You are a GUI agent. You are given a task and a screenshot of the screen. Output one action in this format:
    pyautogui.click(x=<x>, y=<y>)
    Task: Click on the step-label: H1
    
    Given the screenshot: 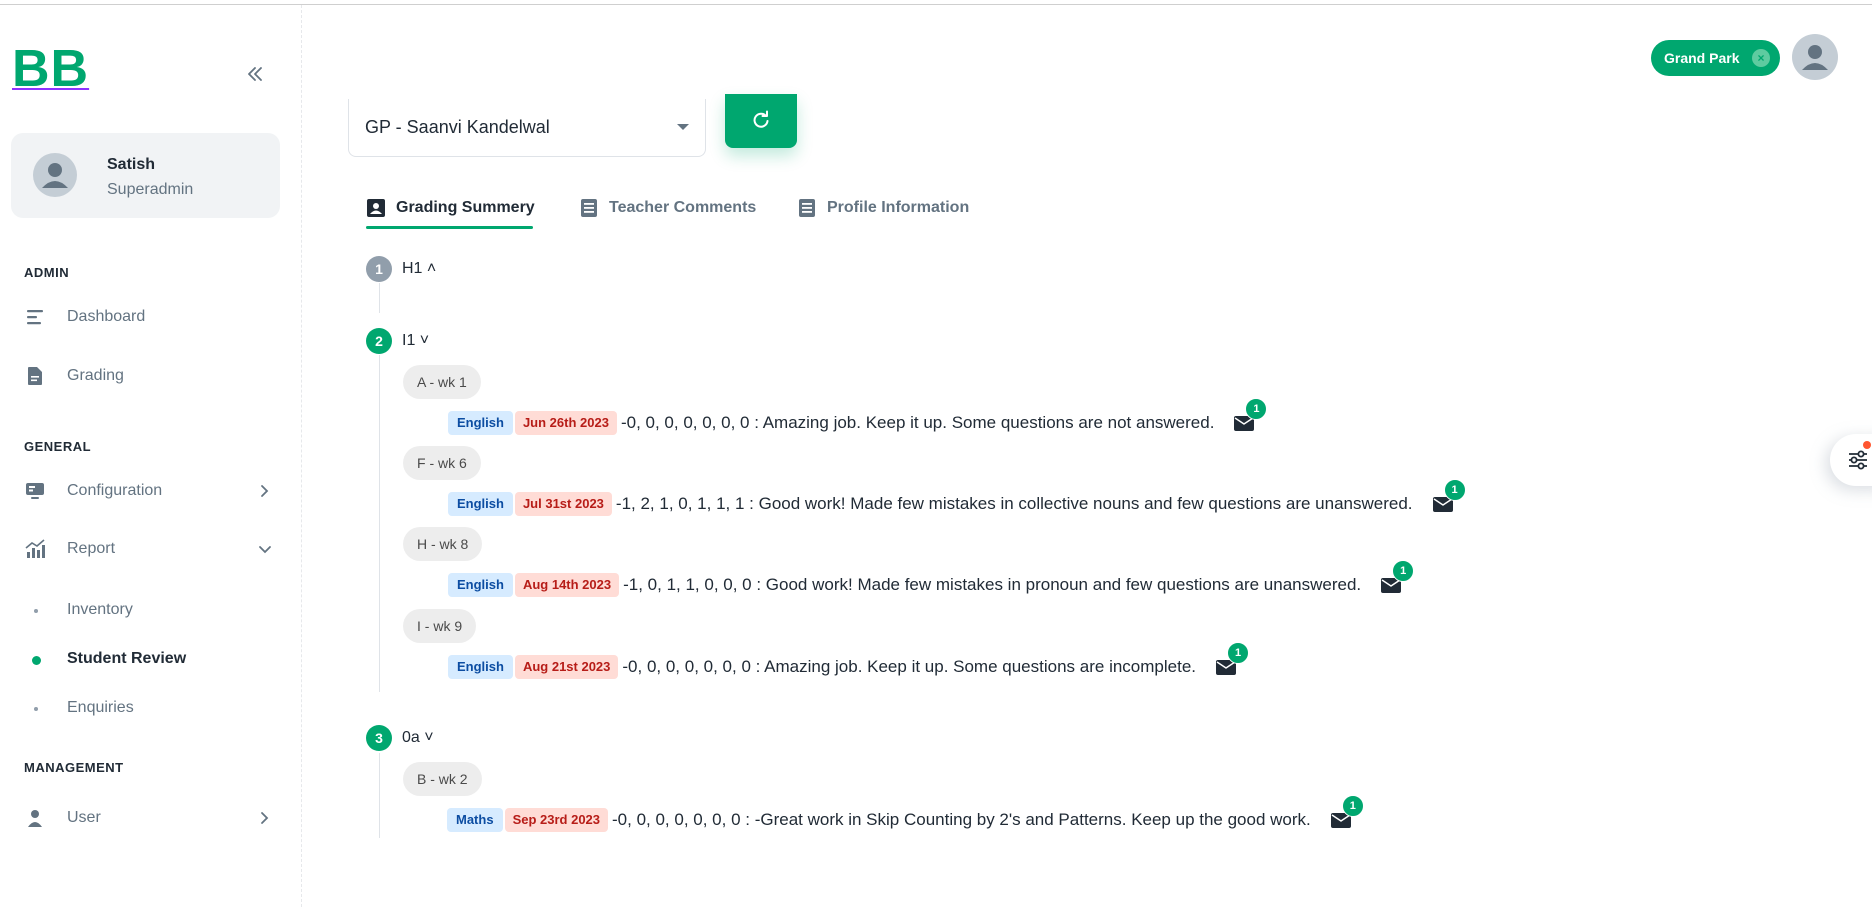 What is the action you would take?
    pyautogui.click(x=412, y=268)
    